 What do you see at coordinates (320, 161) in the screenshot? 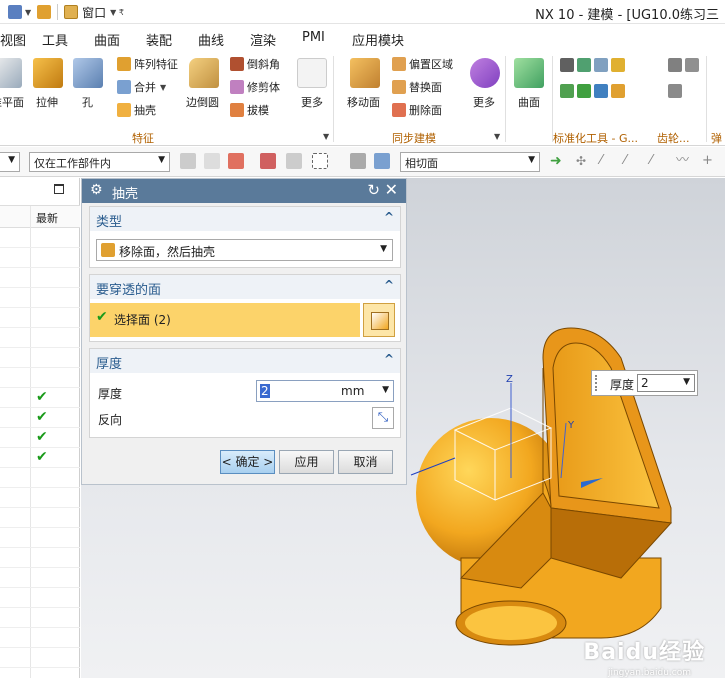
I see `box-select-icon` at bounding box center [320, 161].